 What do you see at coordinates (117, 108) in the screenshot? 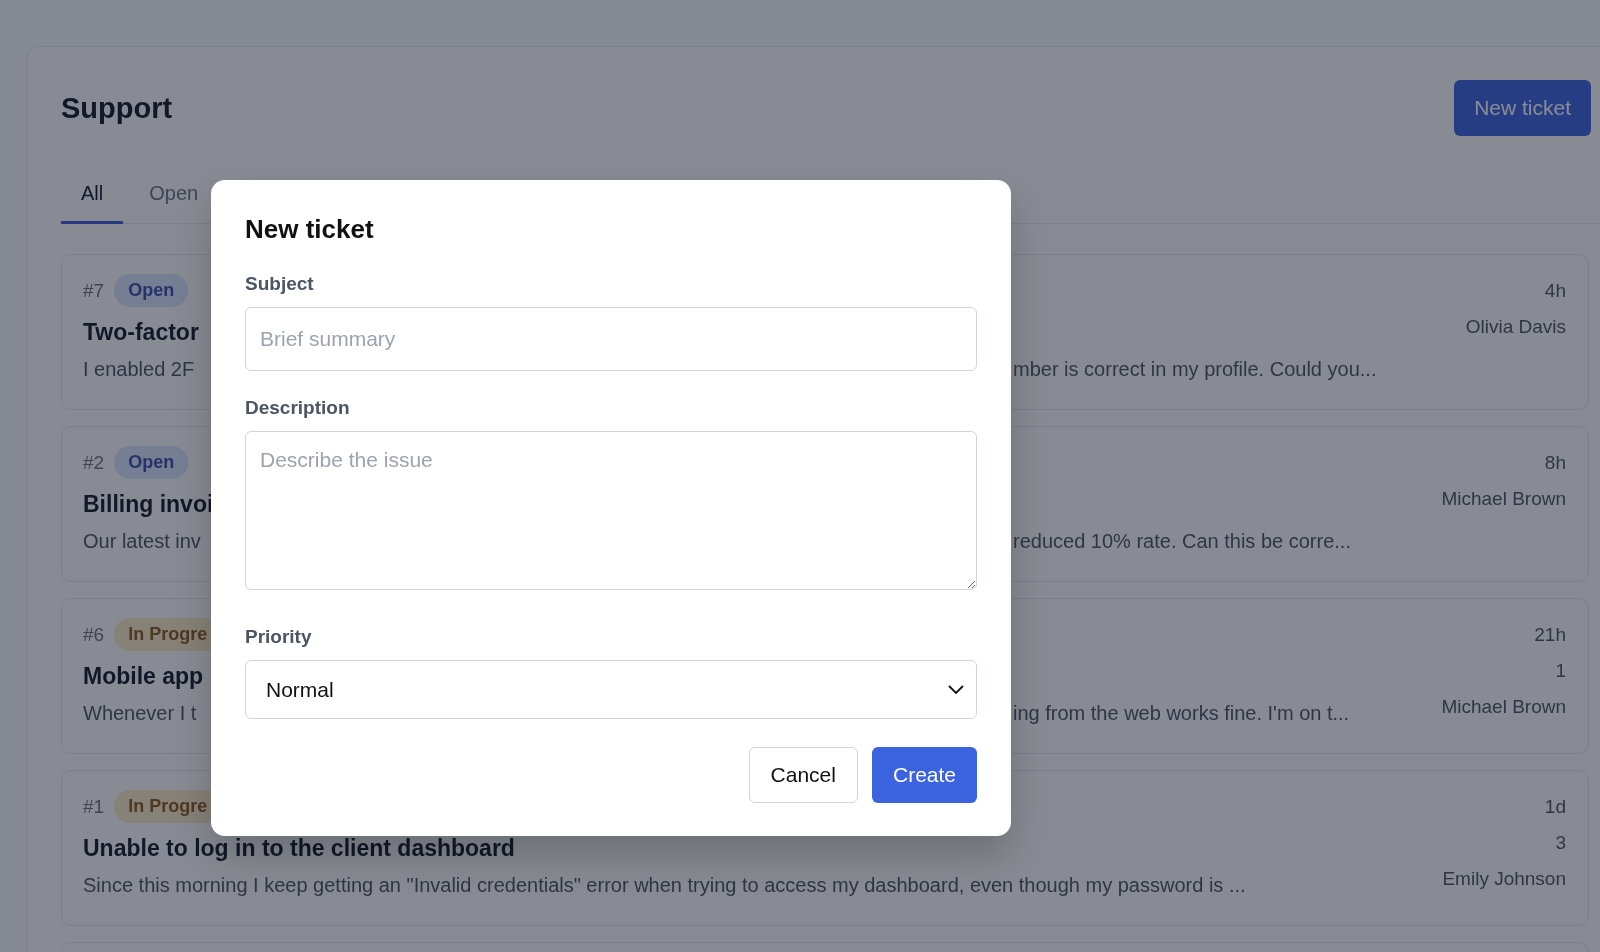
I see `page-title: Support` at bounding box center [117, 108].